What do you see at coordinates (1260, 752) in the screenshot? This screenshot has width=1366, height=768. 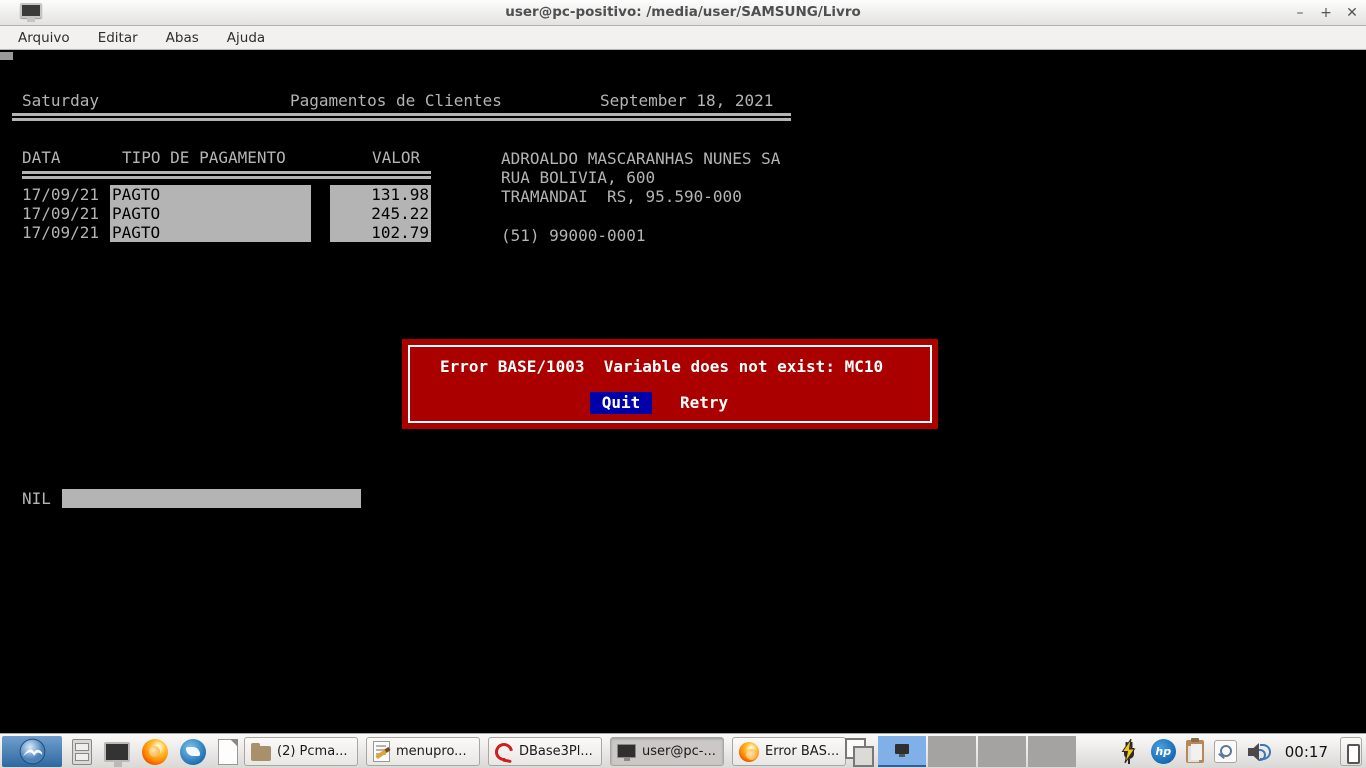 I see `volume-icon` at bounding box center [1260, 752].